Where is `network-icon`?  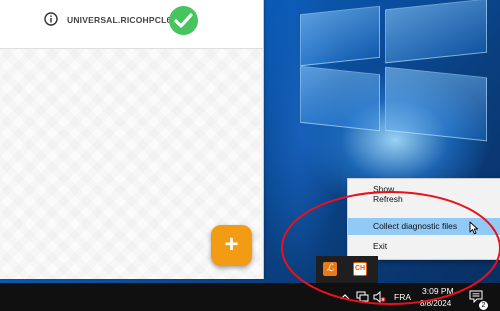 network-icon is located at coordinates (362, 297).